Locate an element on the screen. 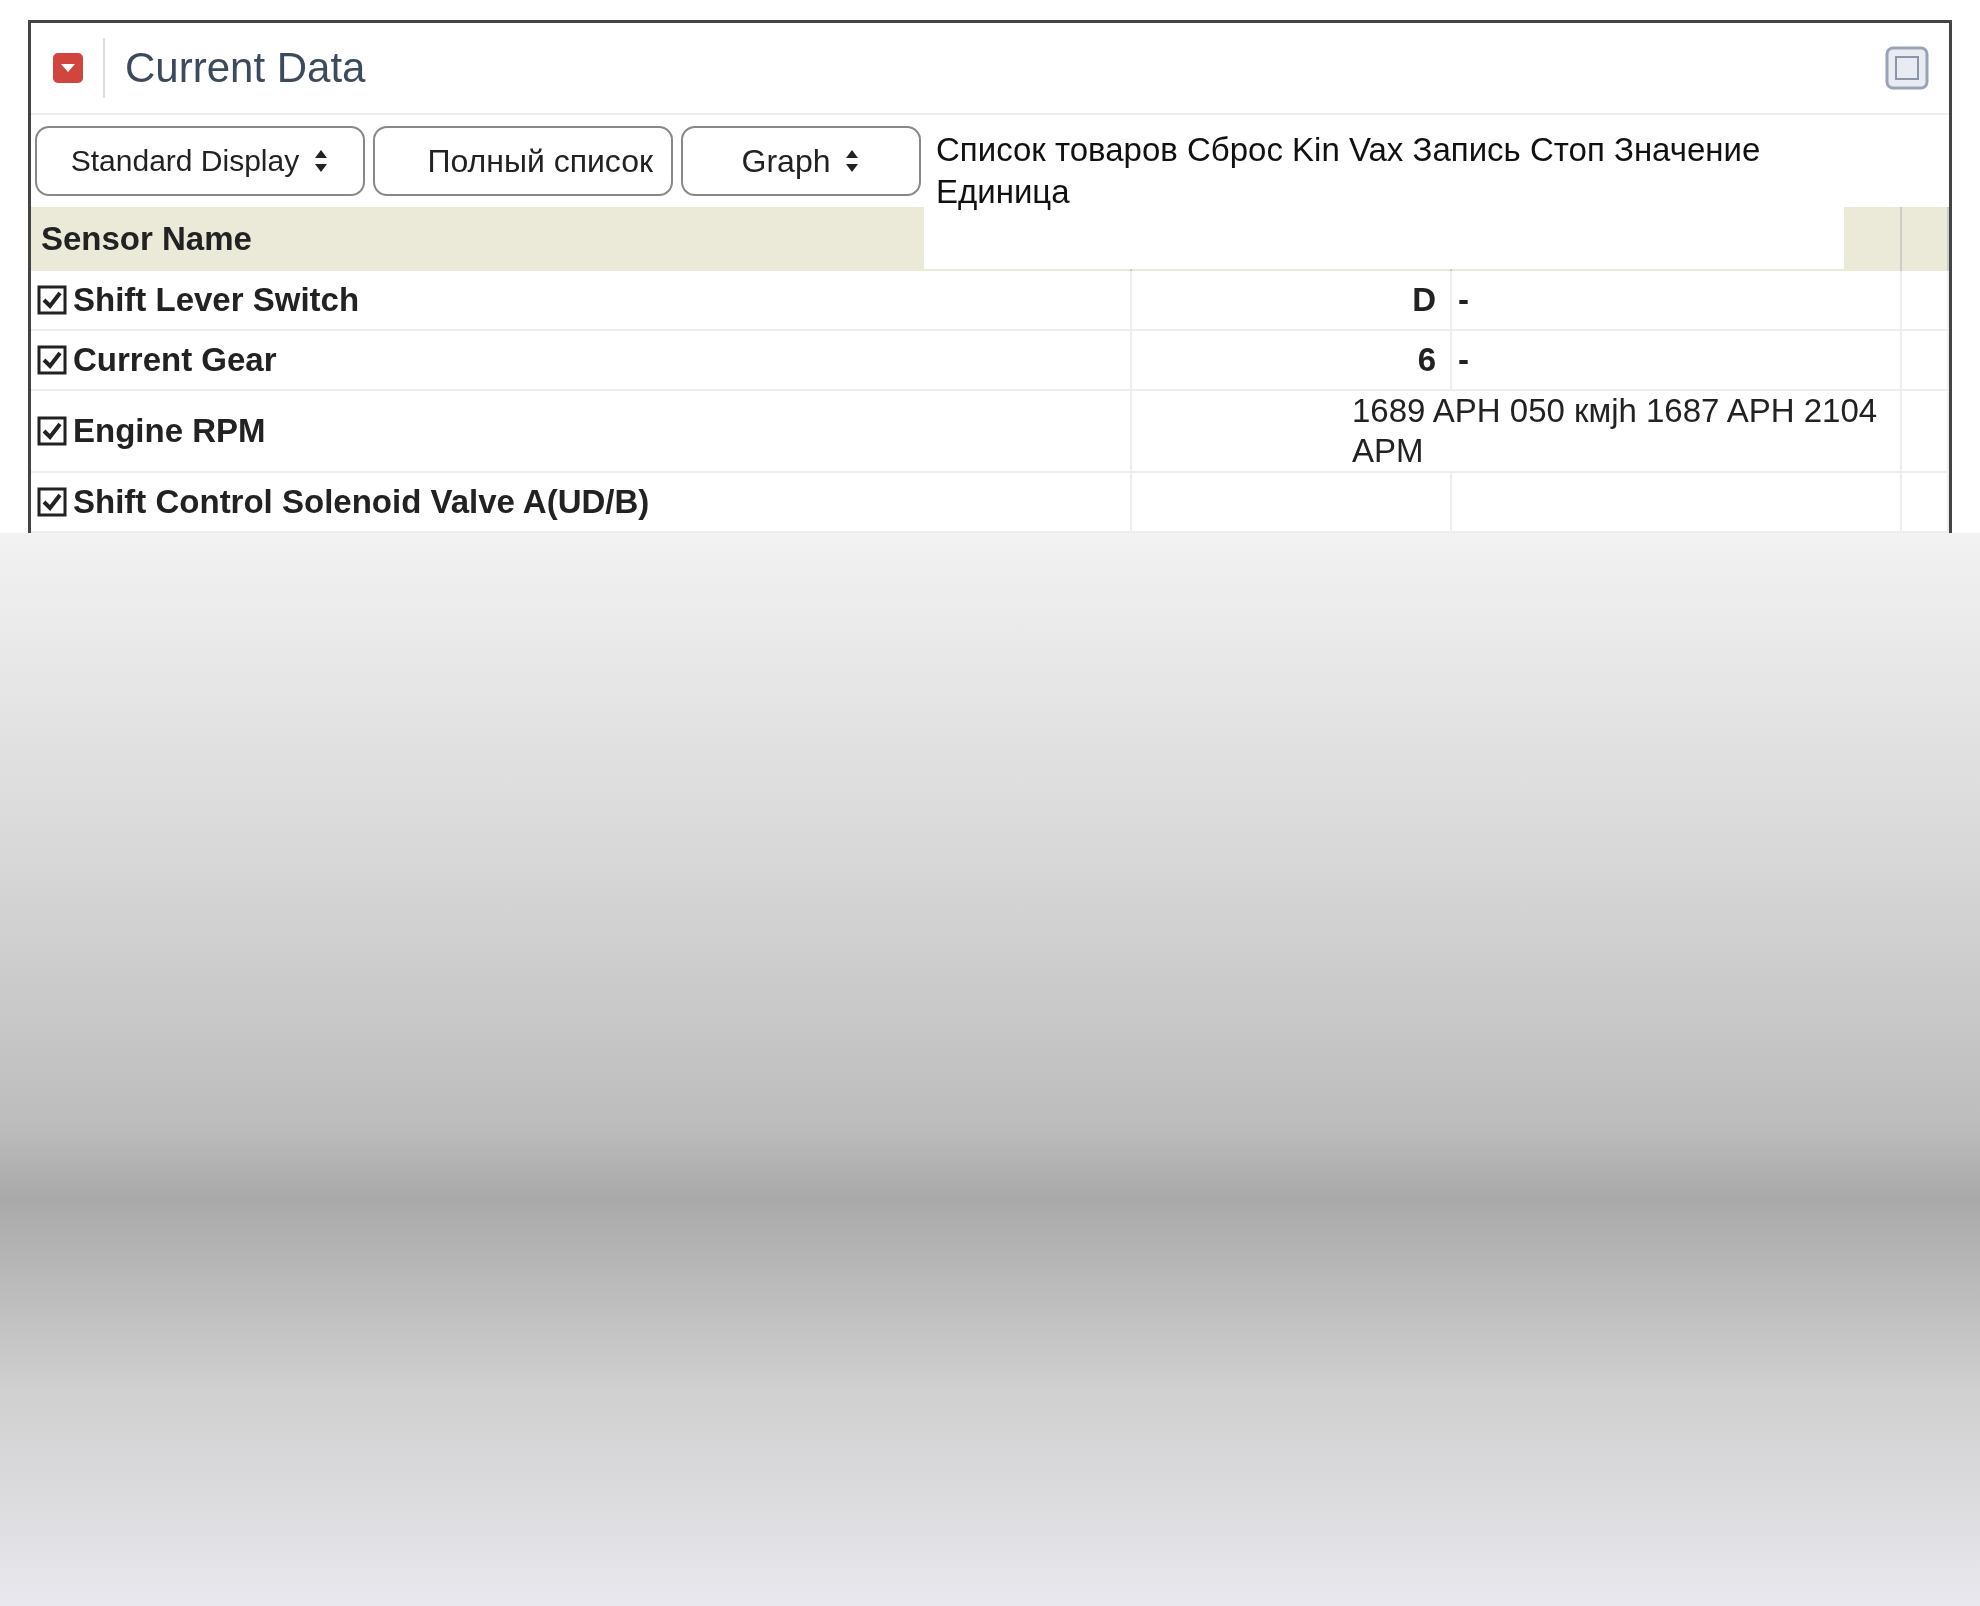 This screenshot has width=1980, height=1606. sensor-name: Current Gear is located at coordinates (175, 360).